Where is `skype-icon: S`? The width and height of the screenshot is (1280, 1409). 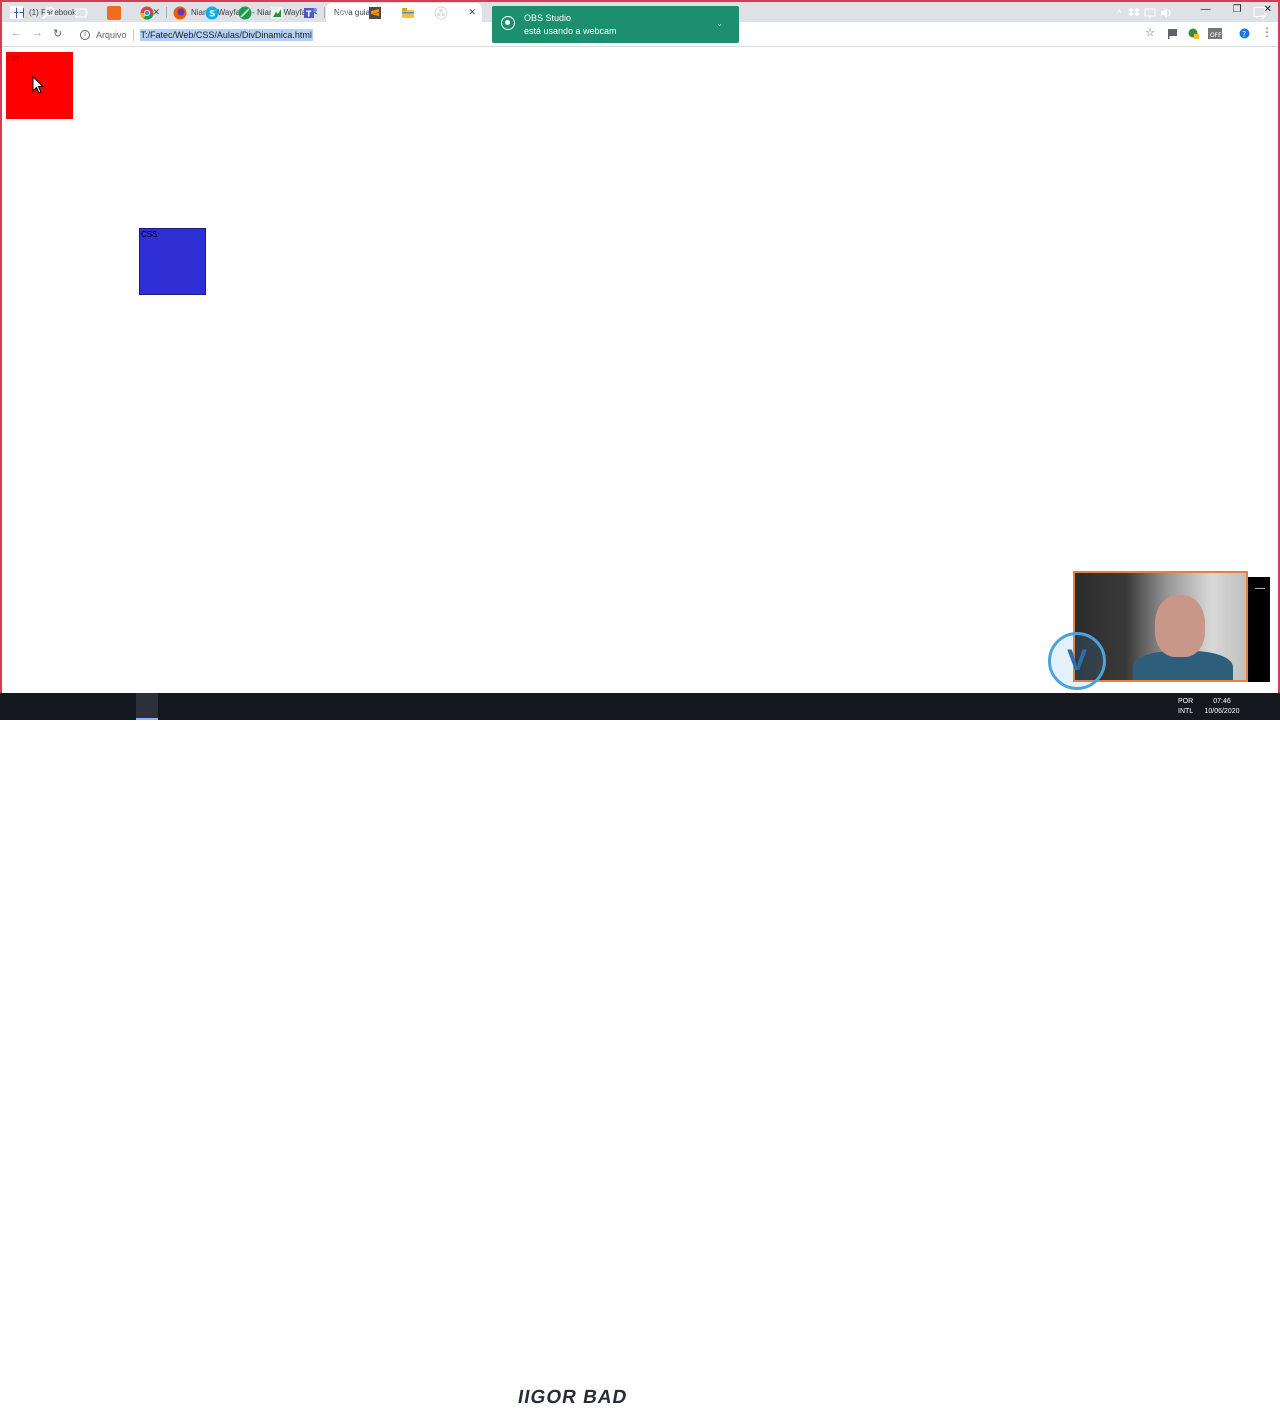
skype-icon: S is located at coordinates (212, 13).